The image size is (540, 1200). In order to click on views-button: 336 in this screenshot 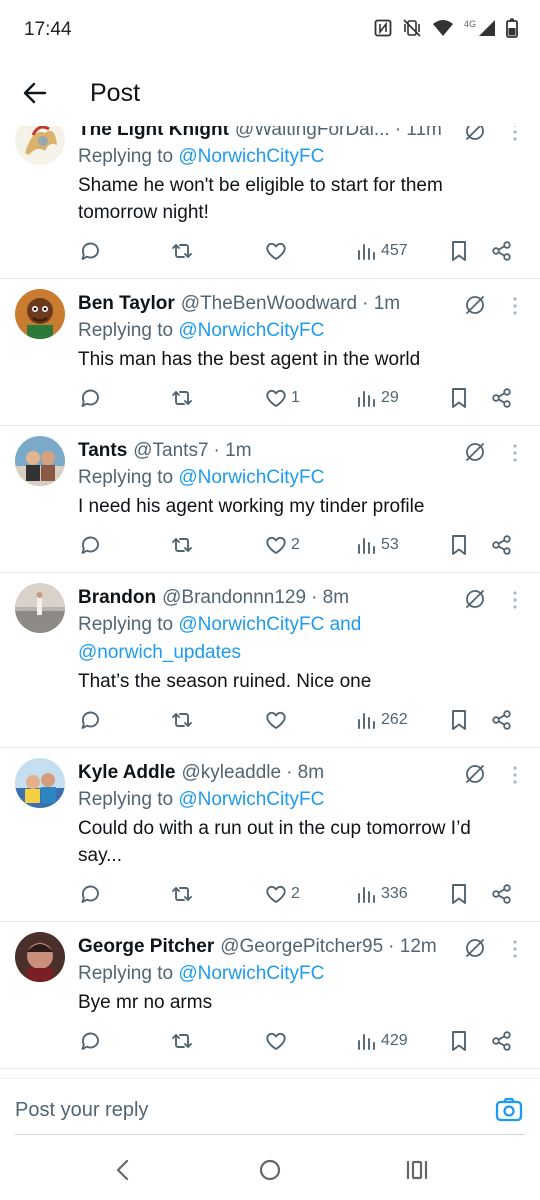, I will do `click(382, 894)`.